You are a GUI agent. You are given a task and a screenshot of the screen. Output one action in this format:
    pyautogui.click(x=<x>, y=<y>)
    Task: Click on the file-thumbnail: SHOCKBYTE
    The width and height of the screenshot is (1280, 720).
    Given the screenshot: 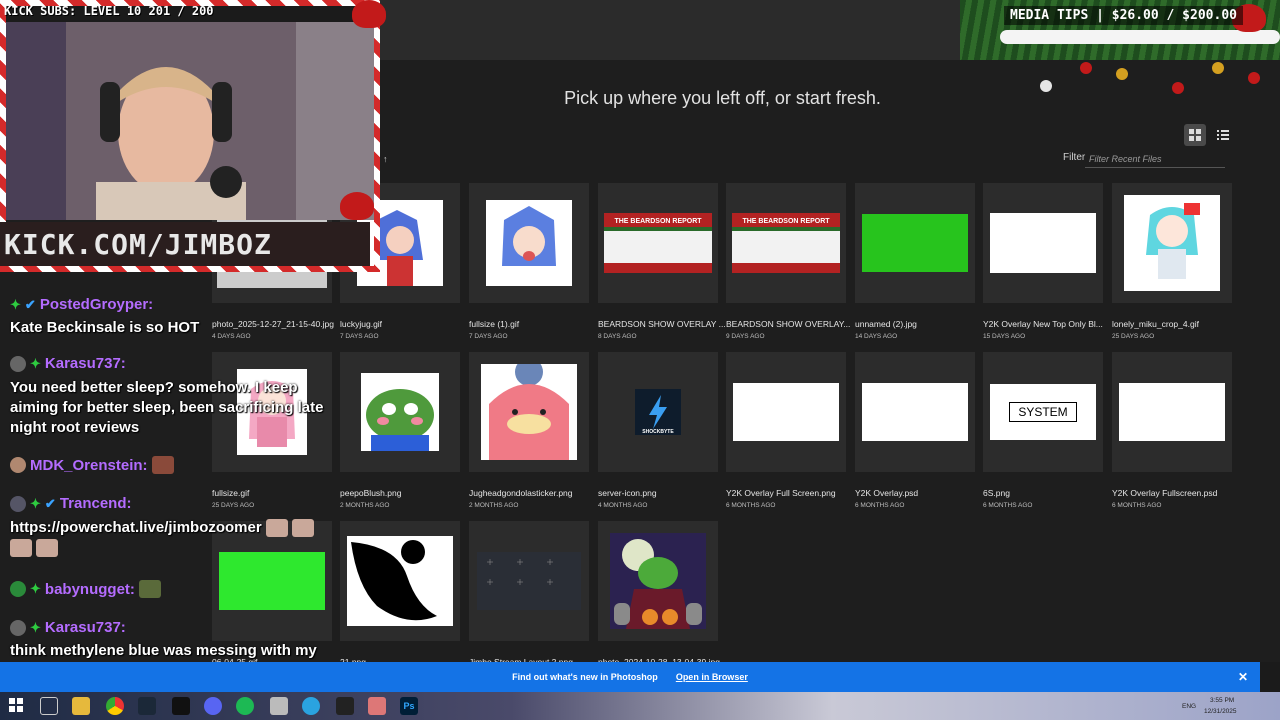 What is the action you would take?
    pyautogui.click(x=658, y=412)
    